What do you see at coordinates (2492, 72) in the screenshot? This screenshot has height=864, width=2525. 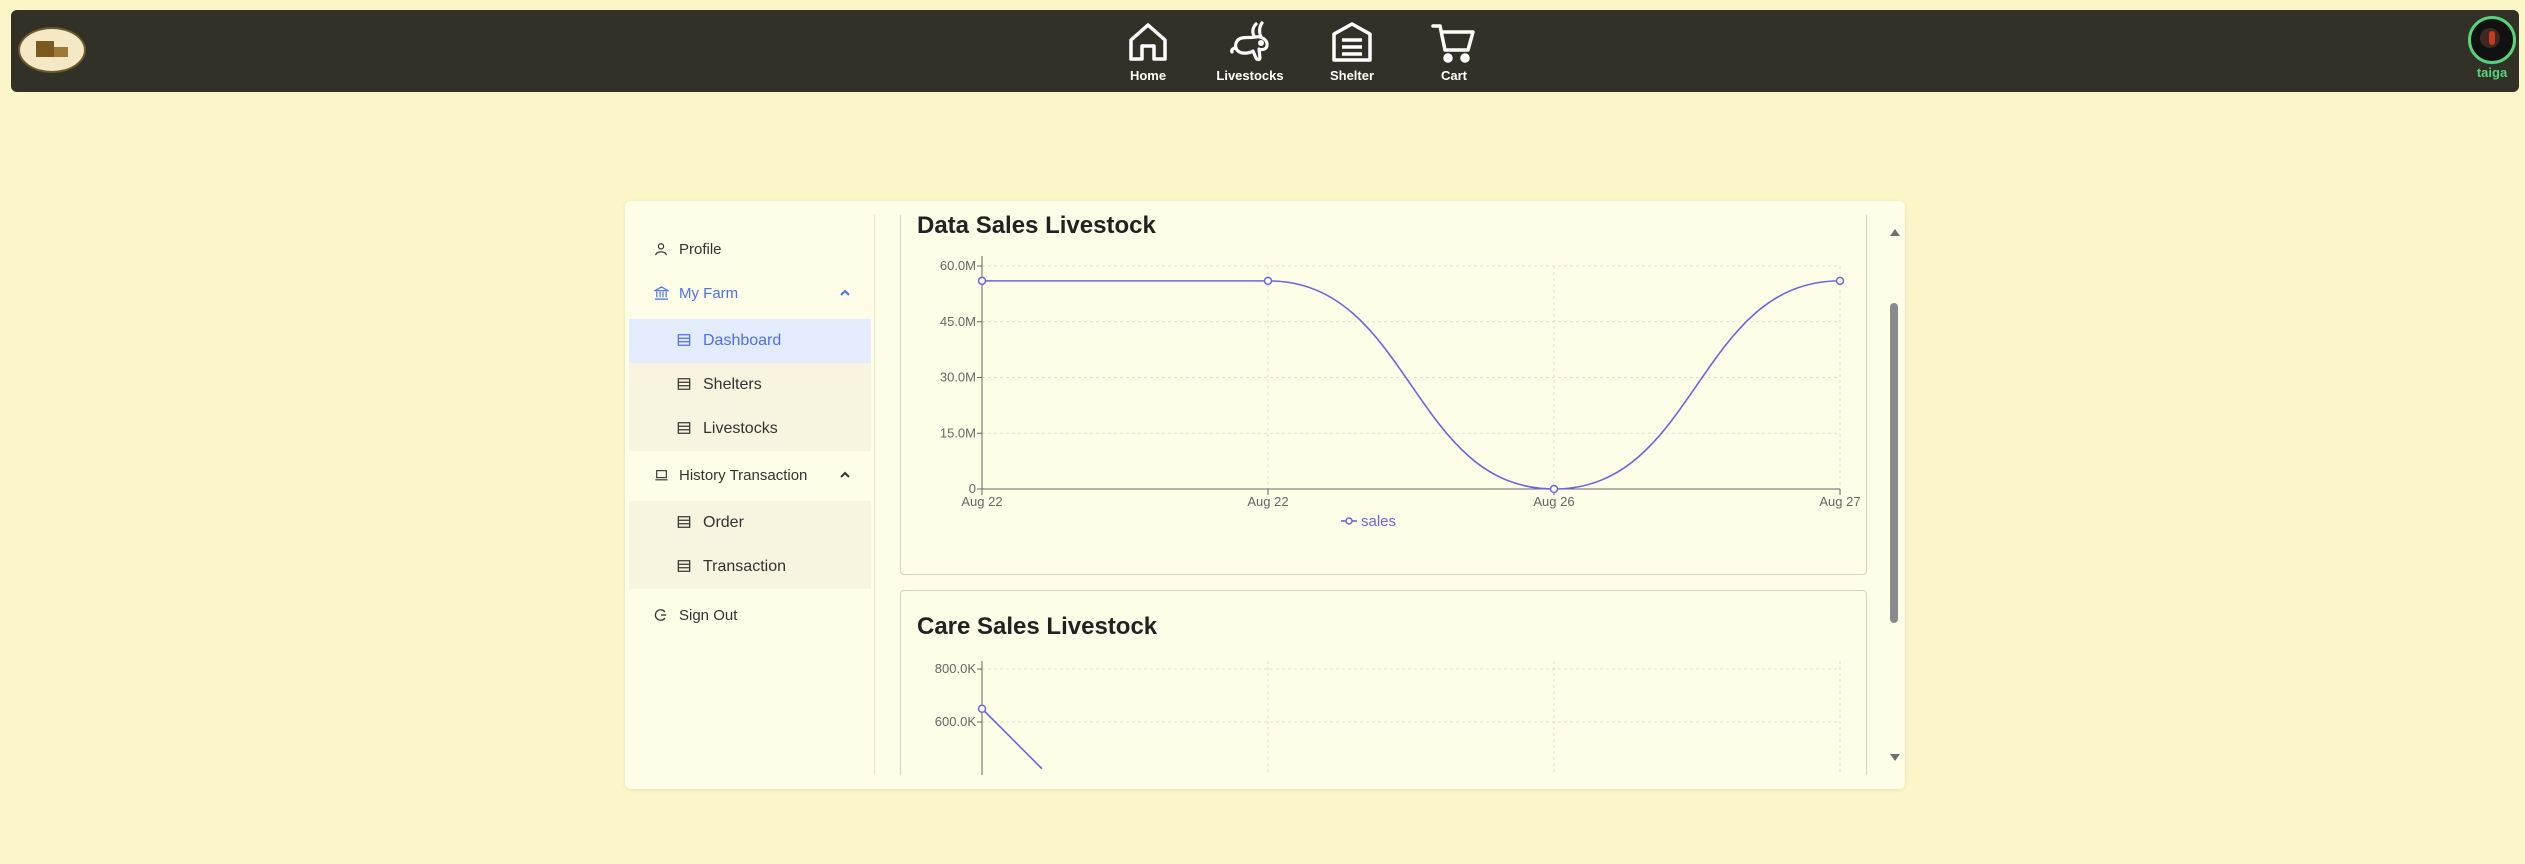 I see `username: taiga` at bounding box center [2492, 72].